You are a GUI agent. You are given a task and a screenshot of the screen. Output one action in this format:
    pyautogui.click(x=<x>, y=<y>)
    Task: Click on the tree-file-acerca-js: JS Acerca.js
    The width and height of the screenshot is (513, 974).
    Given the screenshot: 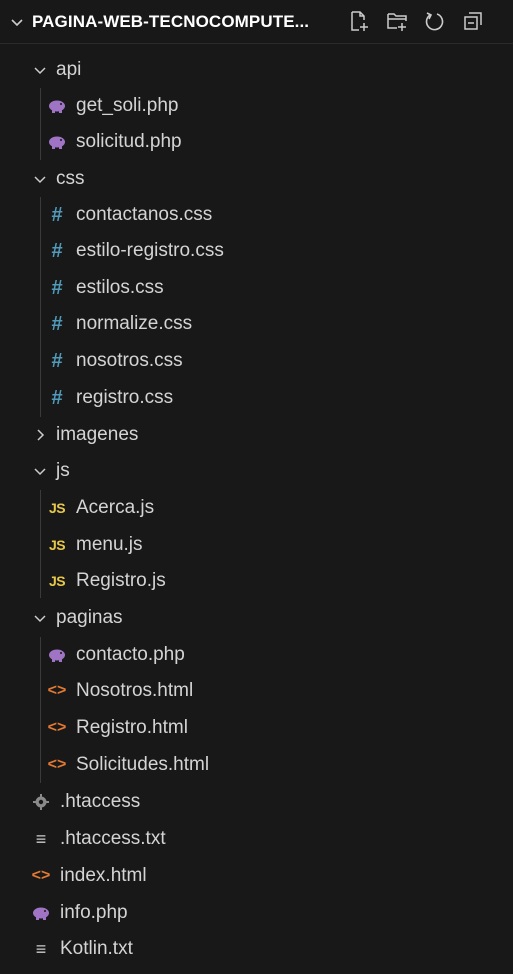 What is the action you would take?
    pyautogui.click(x=100, y=508)
    